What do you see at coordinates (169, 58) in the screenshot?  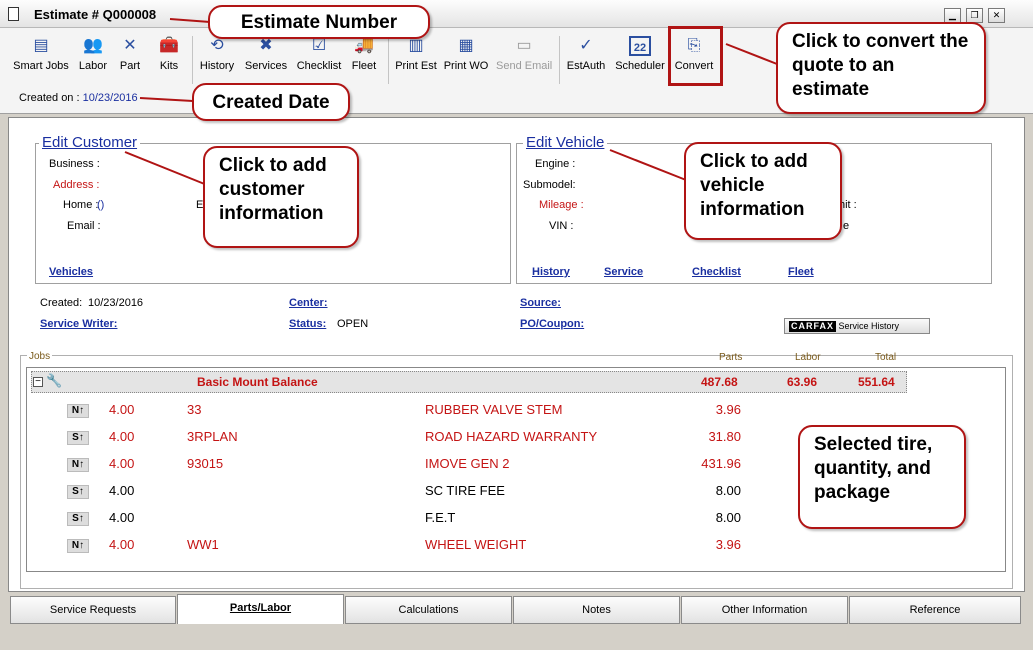 I see `kits-button: 🧰 Kits` at bounding box center [169, 58].